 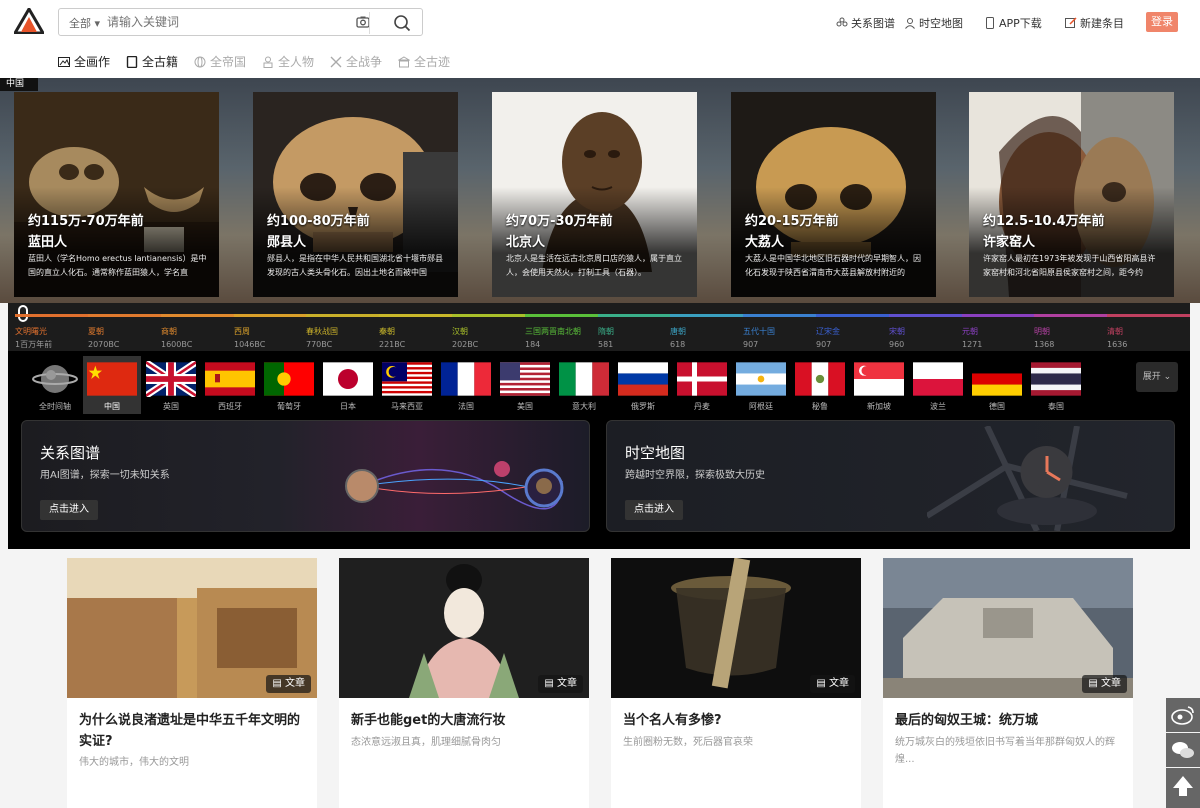 I want to click on nav-new-entry: 新建条目, so click(x=1094, y=23).